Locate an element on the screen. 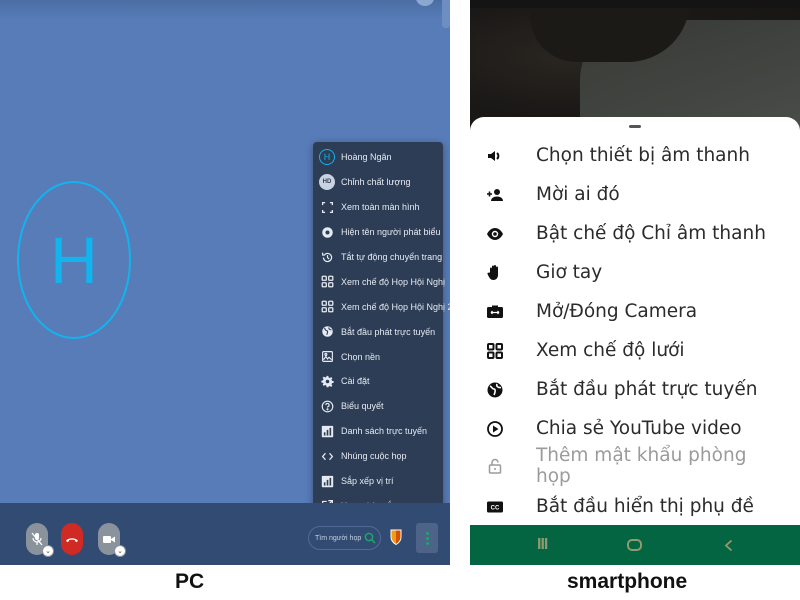  hd-badge: HD is located at coordinates (327, 182).